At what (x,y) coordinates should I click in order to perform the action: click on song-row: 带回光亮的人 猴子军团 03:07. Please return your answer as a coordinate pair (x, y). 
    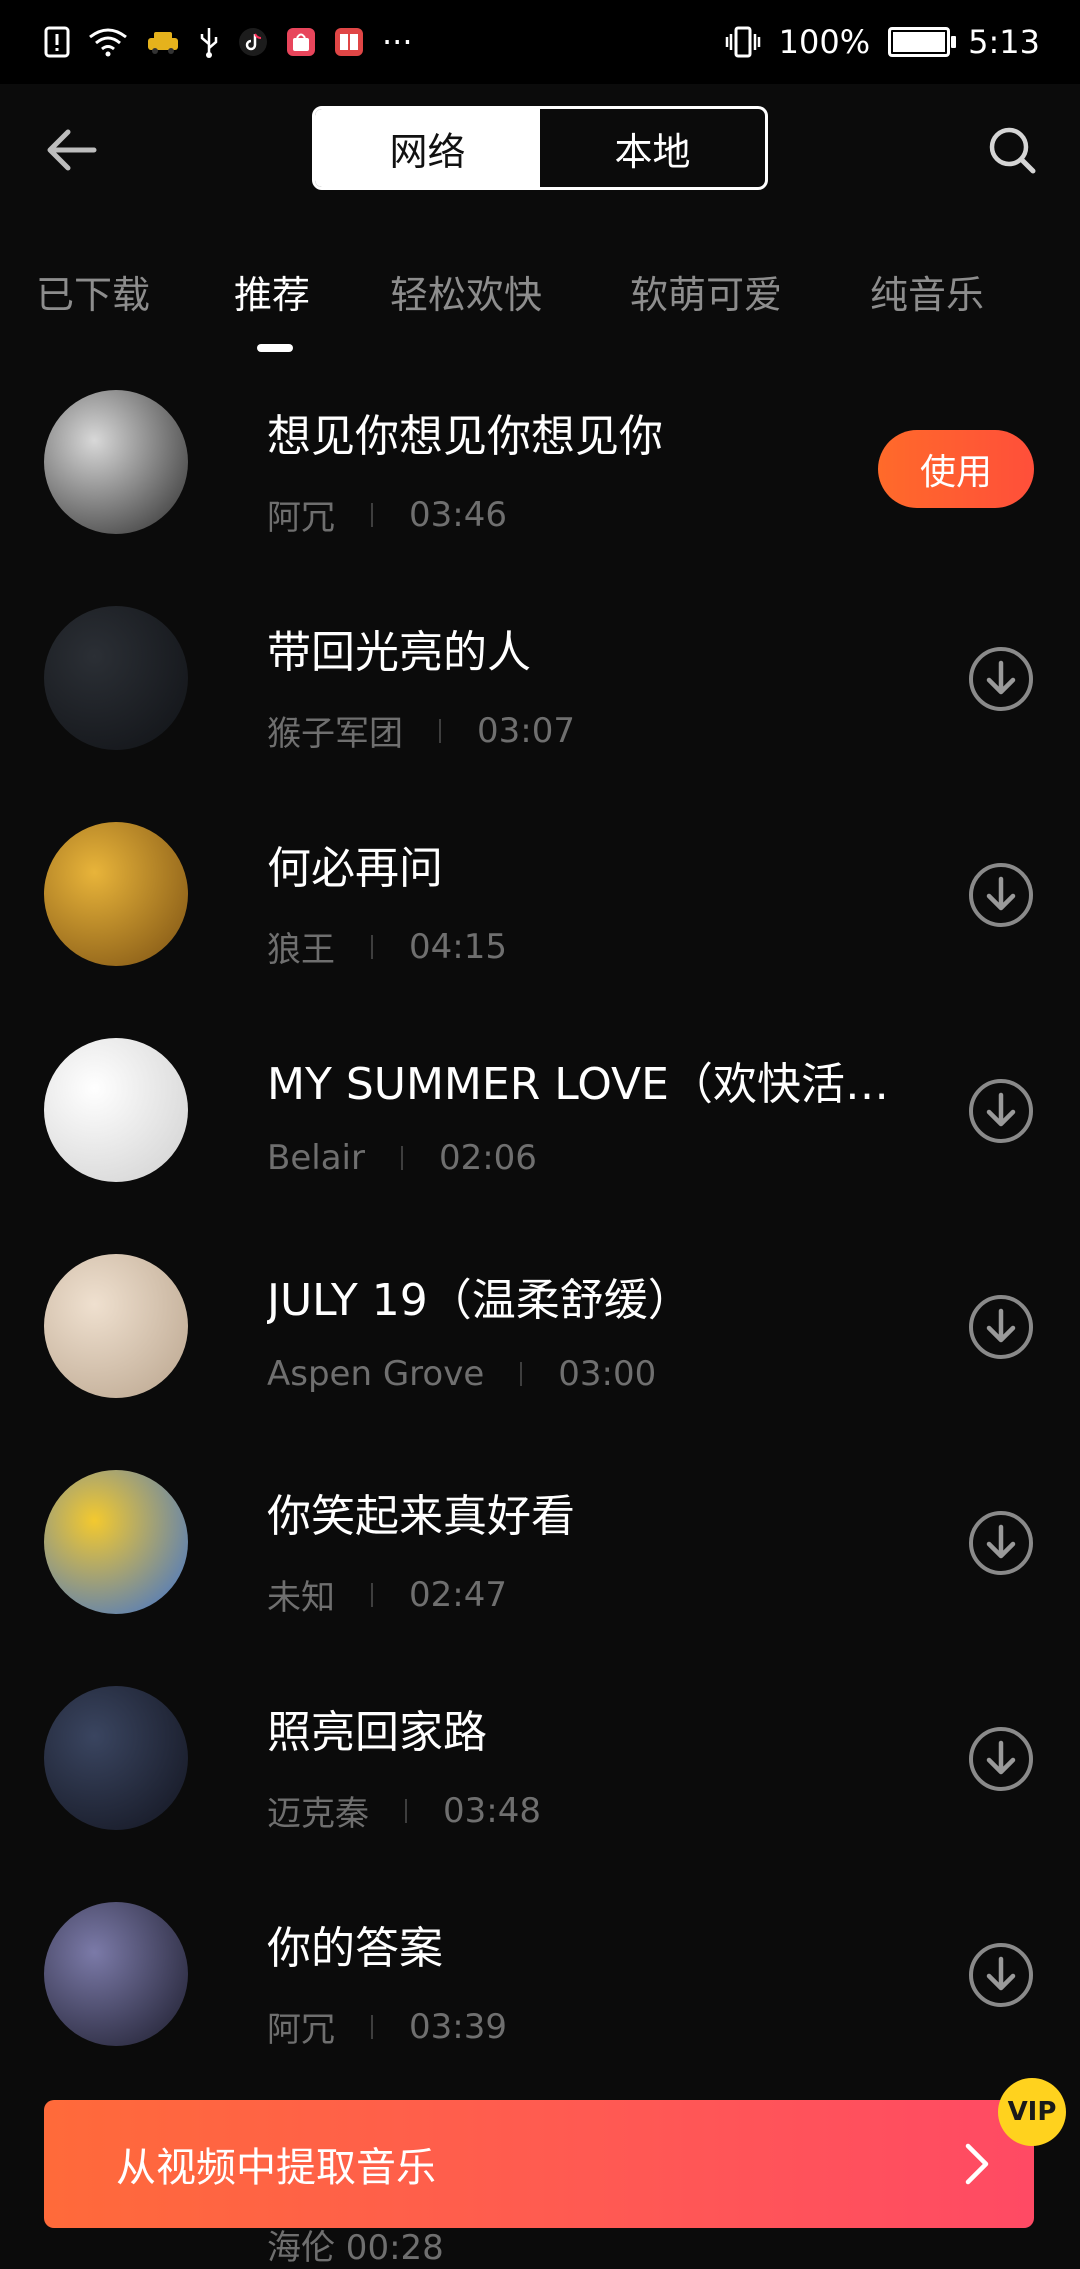
    Looking at the image, I should click on (540, 710).